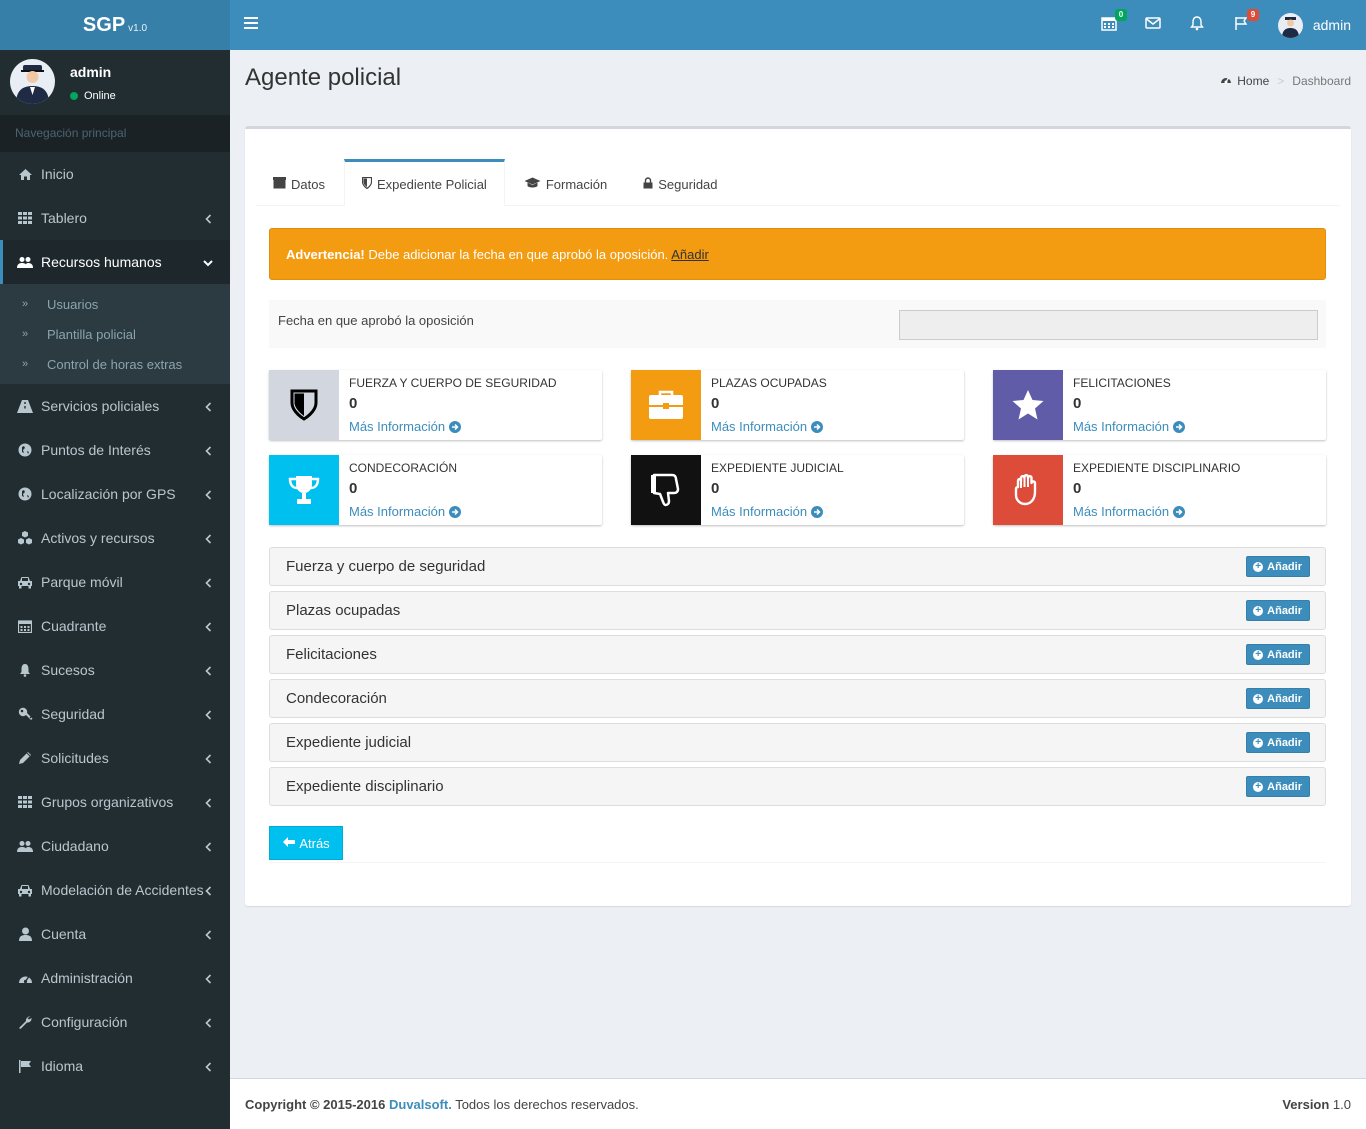 Image resolution: width=1366 pixels, height=1129 pixels. What do you see at coordinates (115, 218) in the screenshot?
I see `sidebar-item-tablero: Tablero` at bounding box center [115, 218].